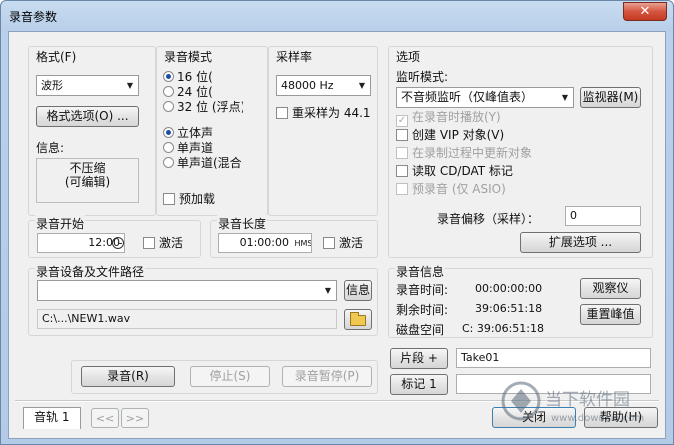 The image size is (674, 445). Describe the element at coordinates (265, 243) in the screenshot. I see `record-length-input: 01:00:00 HMS` at that location.